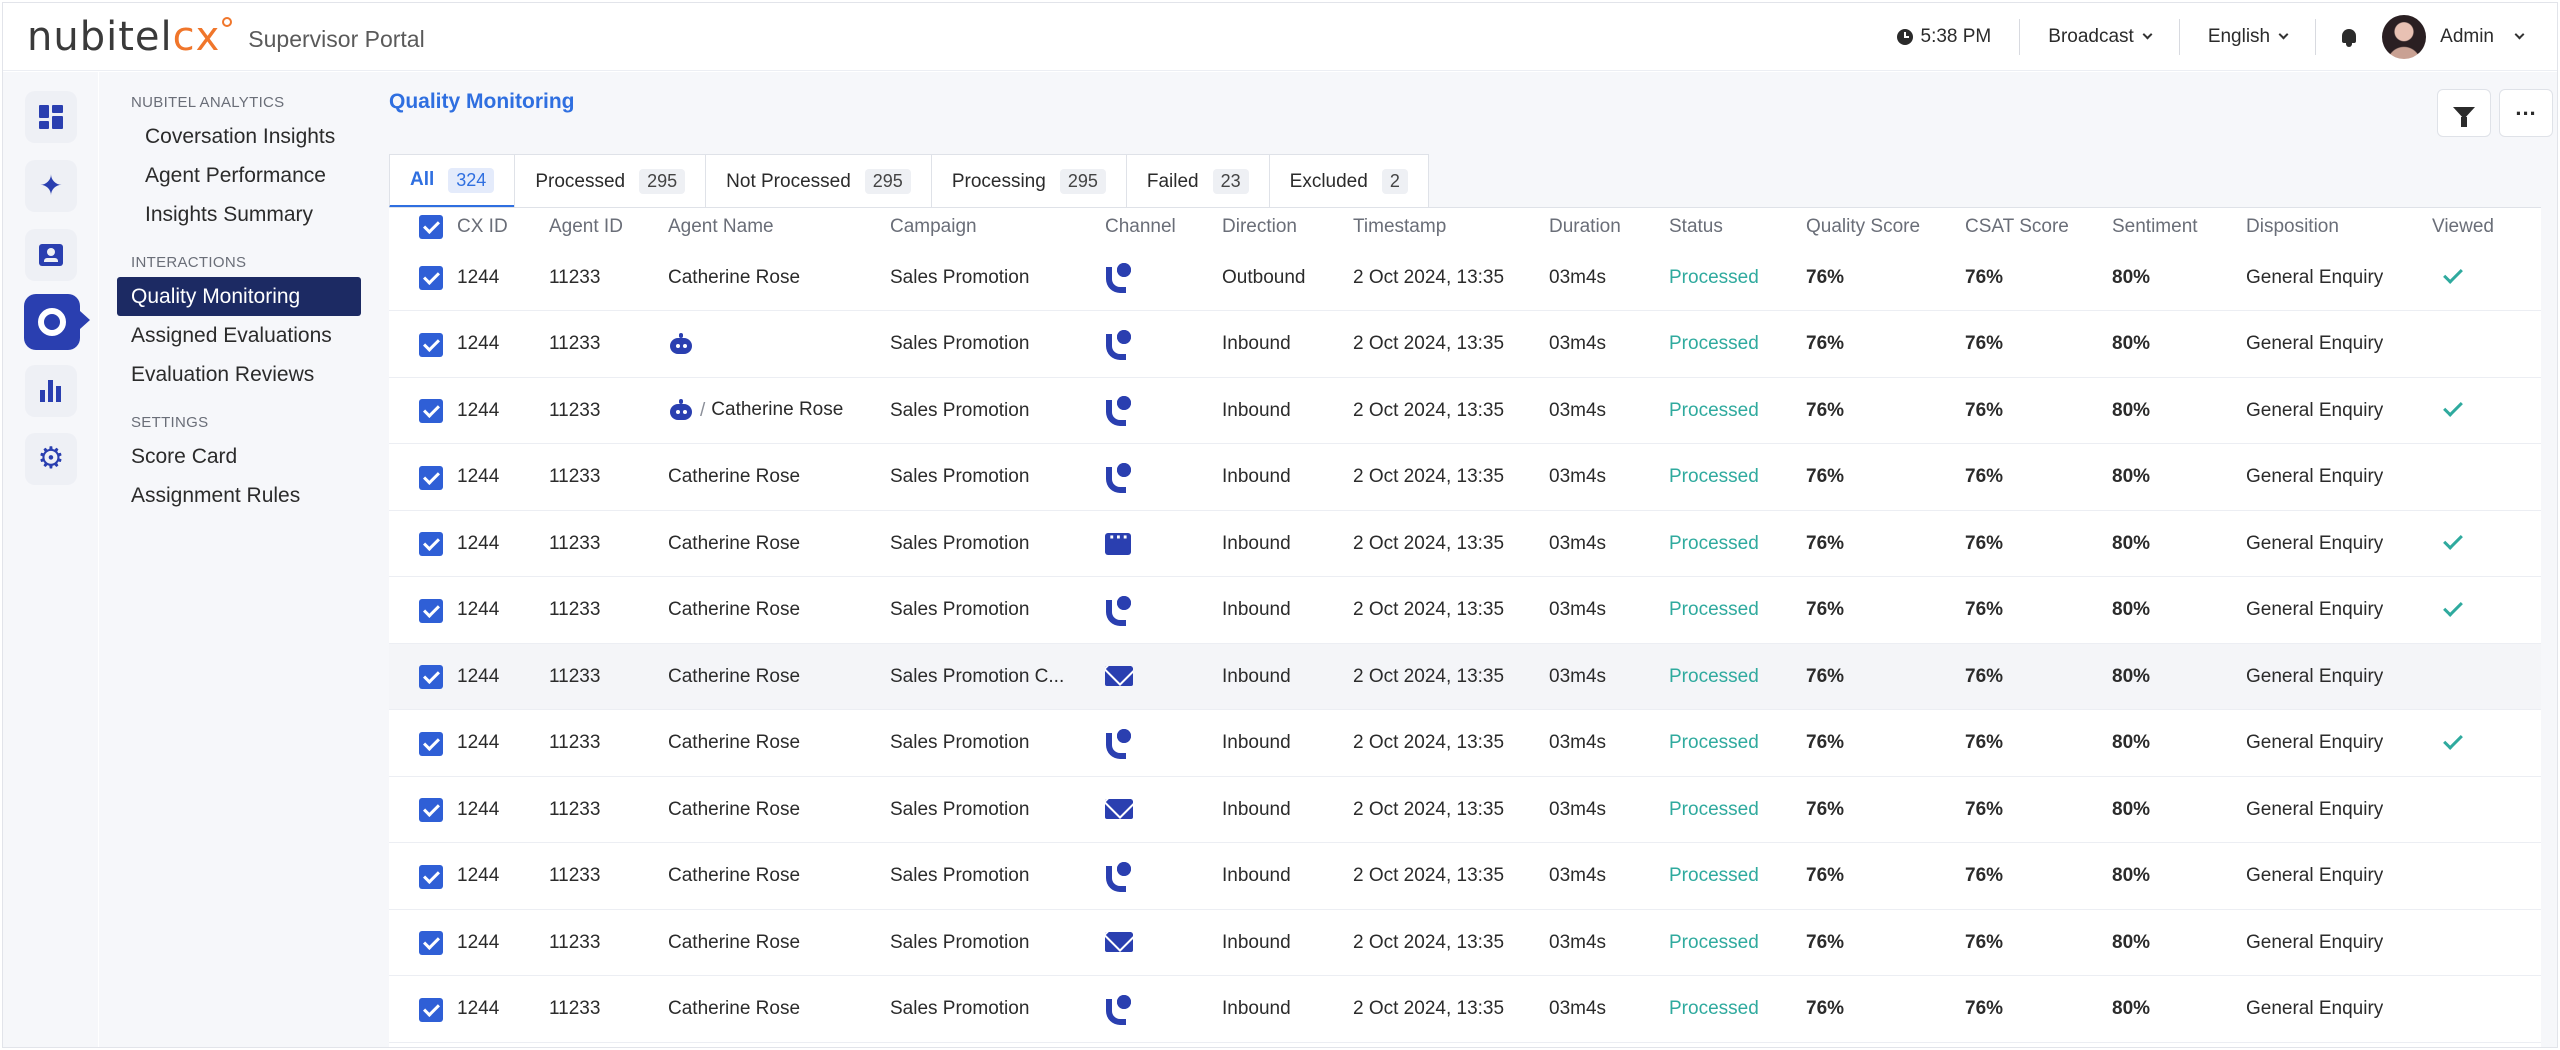 Image resolution: width=2560 pixels, height=1050 pixels. I want to click on rail-quality-button, so click(57, 322).